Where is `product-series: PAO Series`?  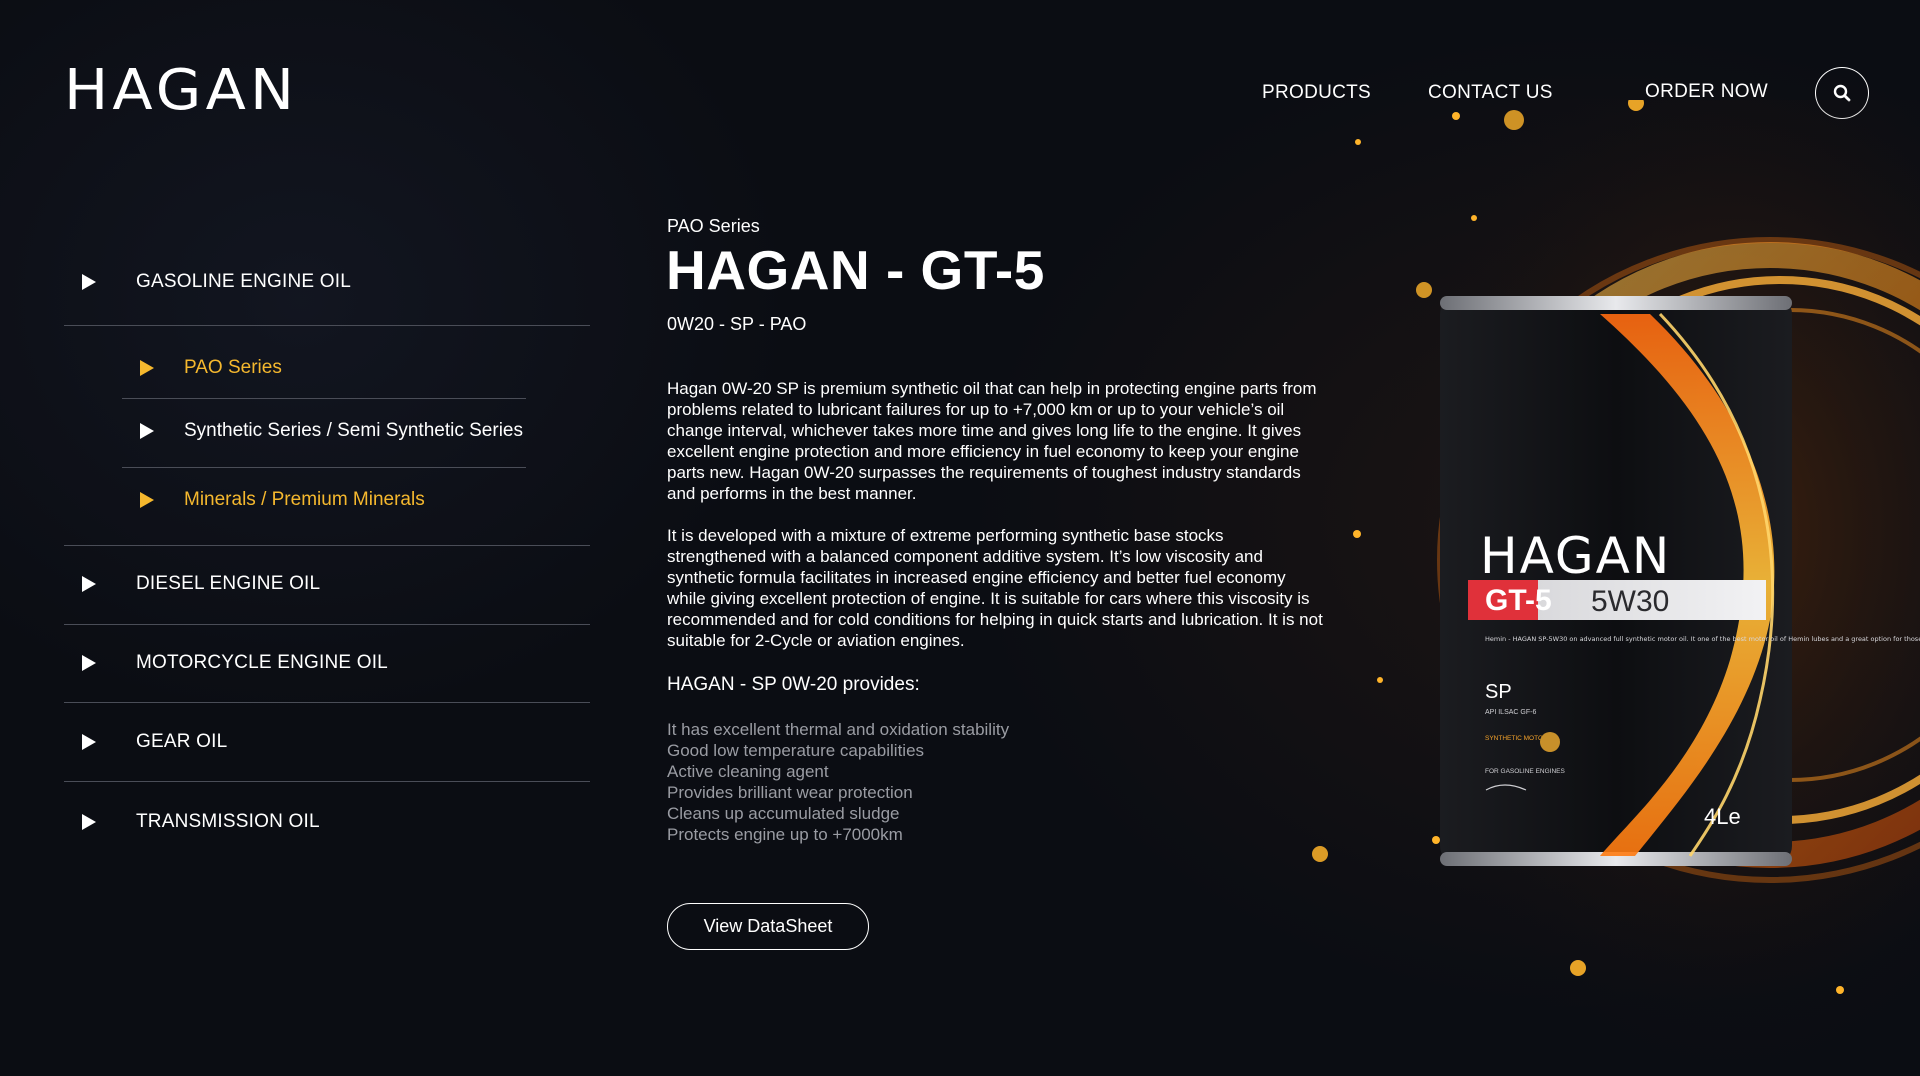
product-series: PAO Series is located at coordinates (713, 226).